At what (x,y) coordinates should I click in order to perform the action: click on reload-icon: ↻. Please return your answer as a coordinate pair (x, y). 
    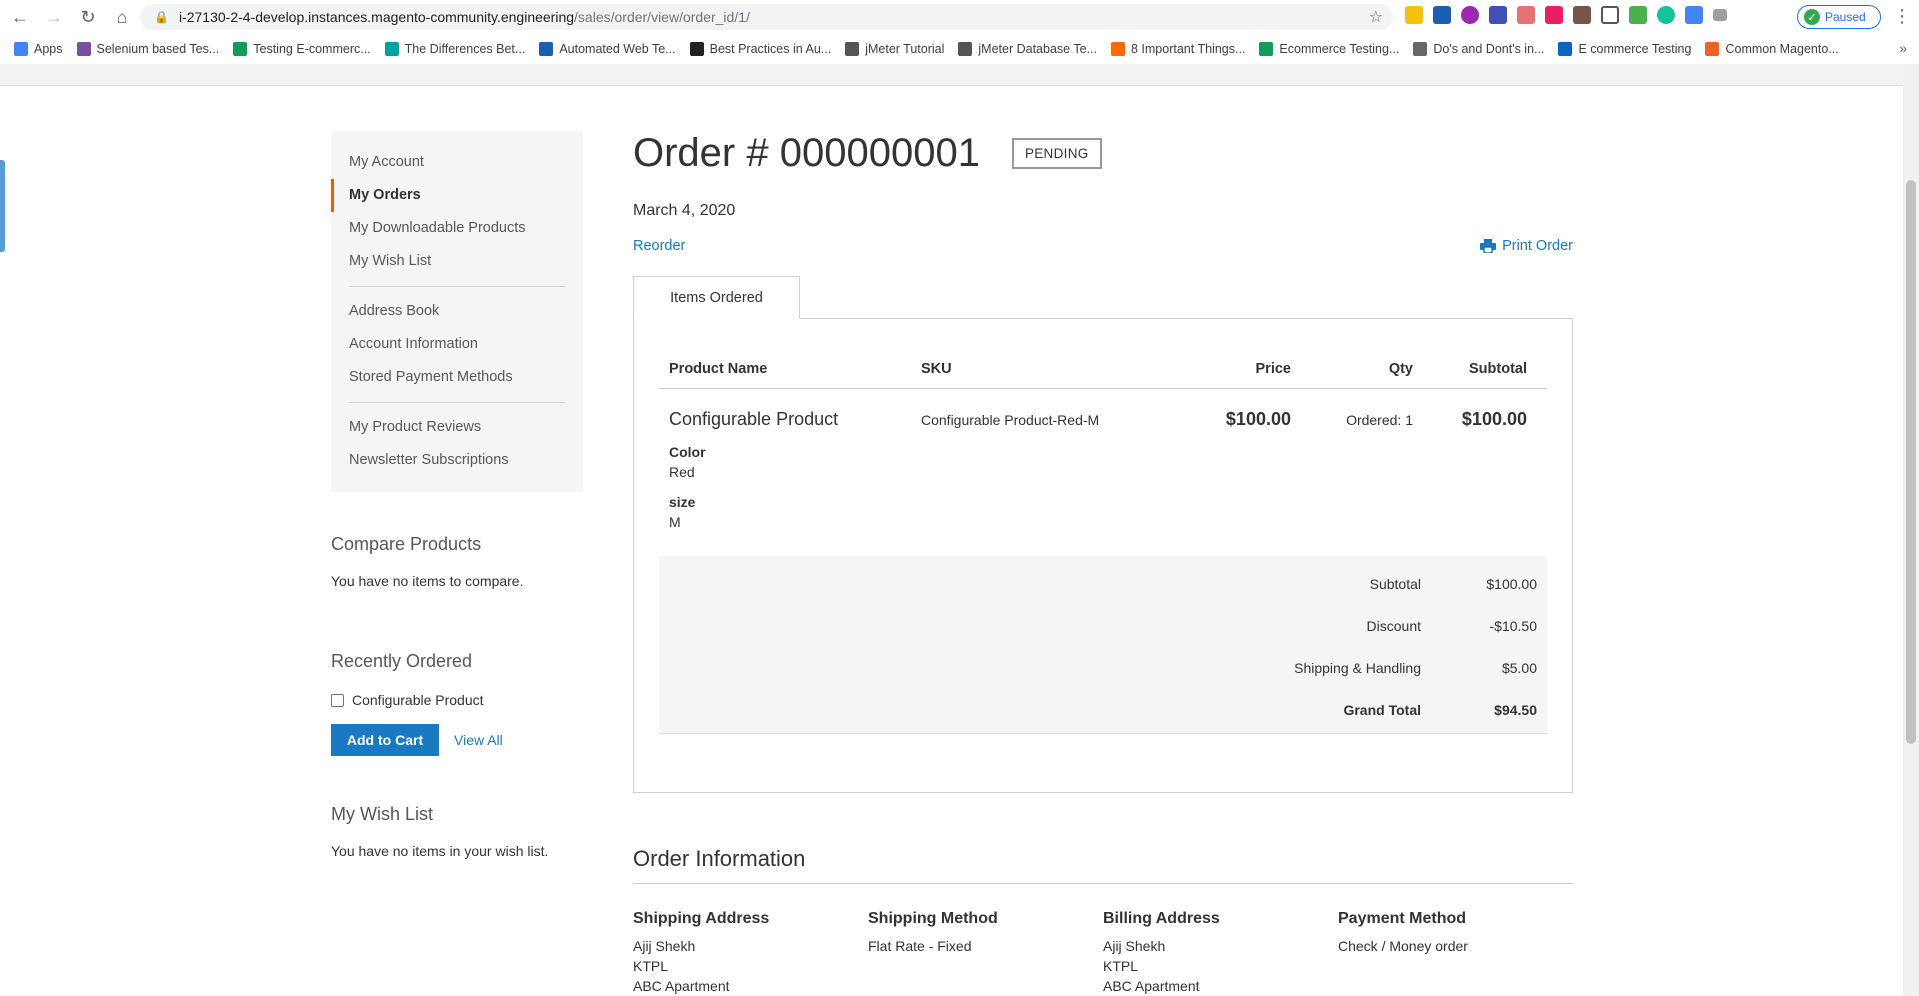
    Looking at the image, I should click on (88, 17).